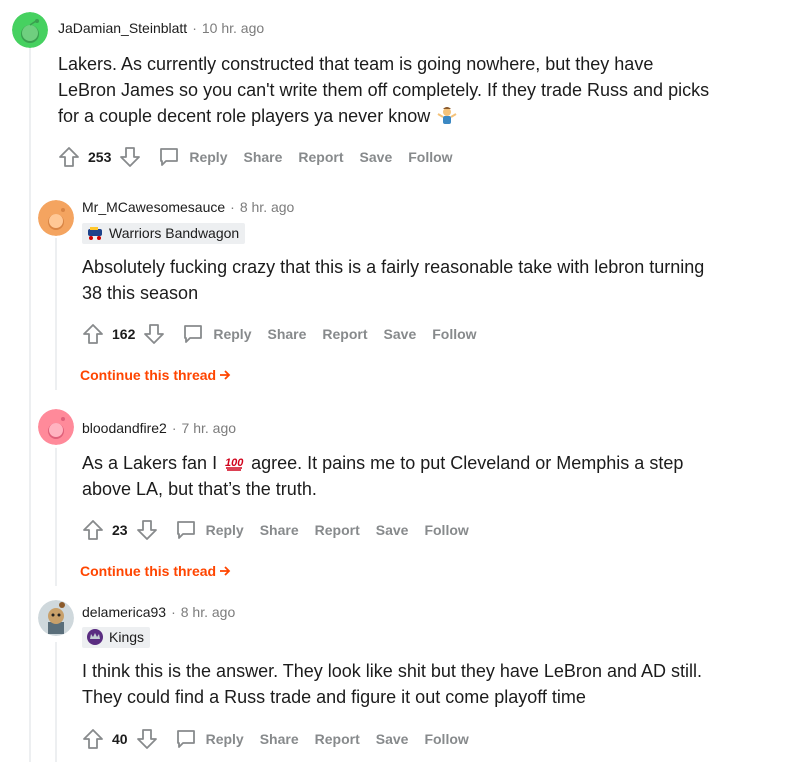 The height and width of the screenshot is (762, 788). Describe the element at coordinates (120, 739) in the screenshot. I see `vote-score: 40` at that location.